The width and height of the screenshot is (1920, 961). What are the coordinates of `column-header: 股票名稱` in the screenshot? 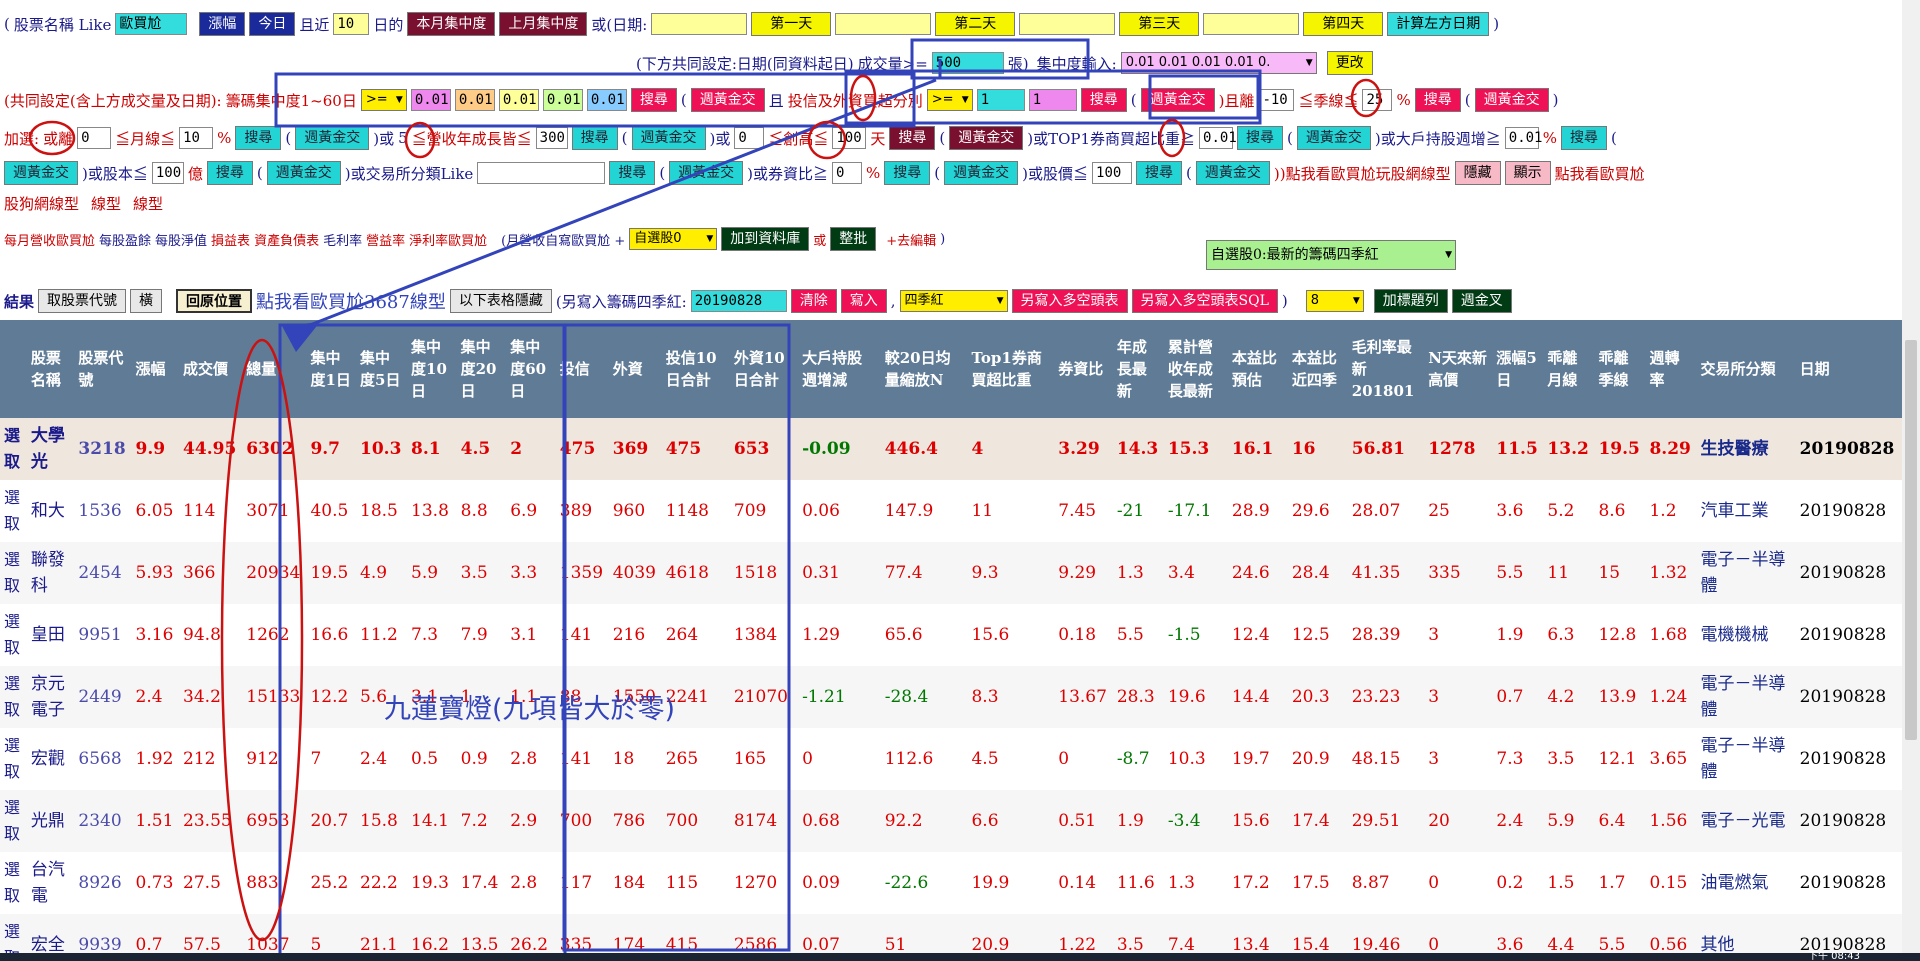 It's located at (50, 369).